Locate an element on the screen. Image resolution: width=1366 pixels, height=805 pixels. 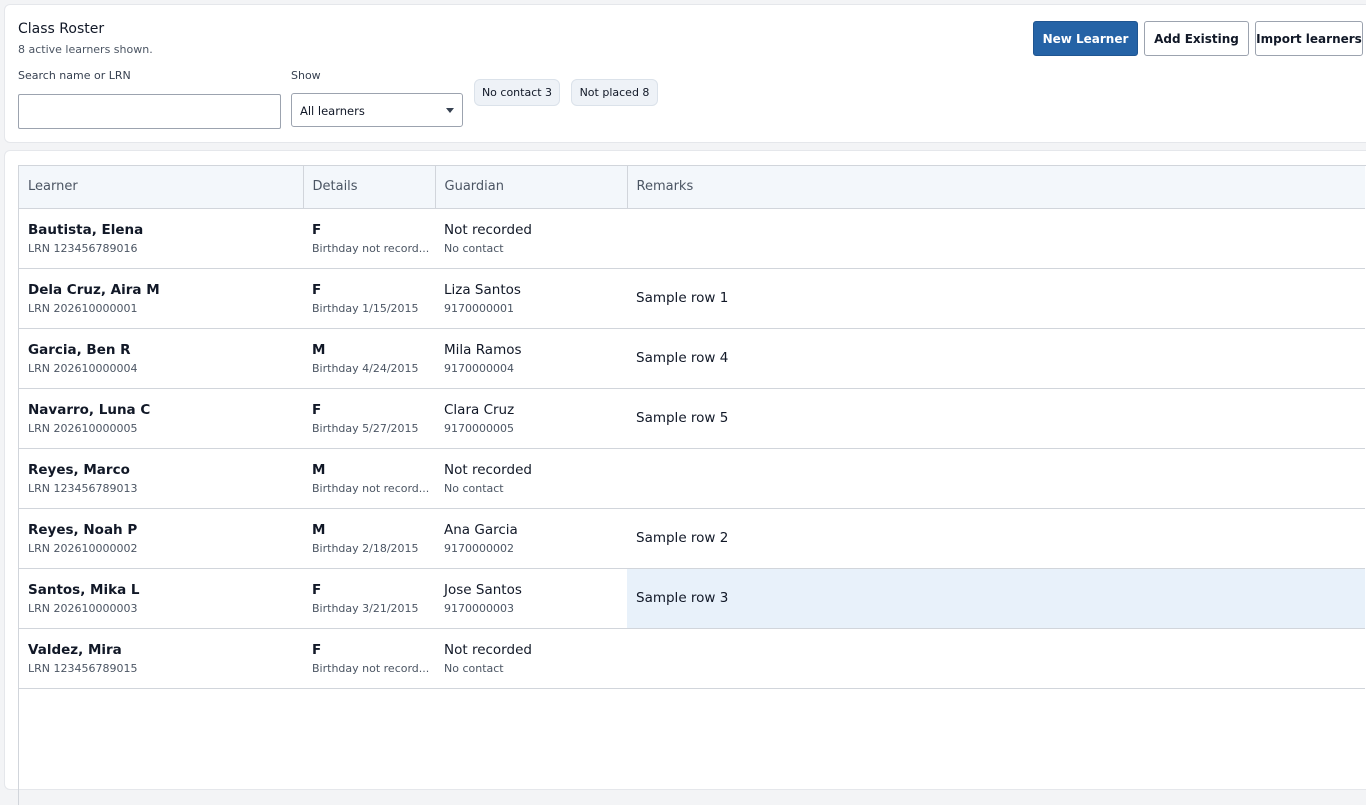
learner-lrn: LRN 202610000003 is located at coordinates (83, 608).